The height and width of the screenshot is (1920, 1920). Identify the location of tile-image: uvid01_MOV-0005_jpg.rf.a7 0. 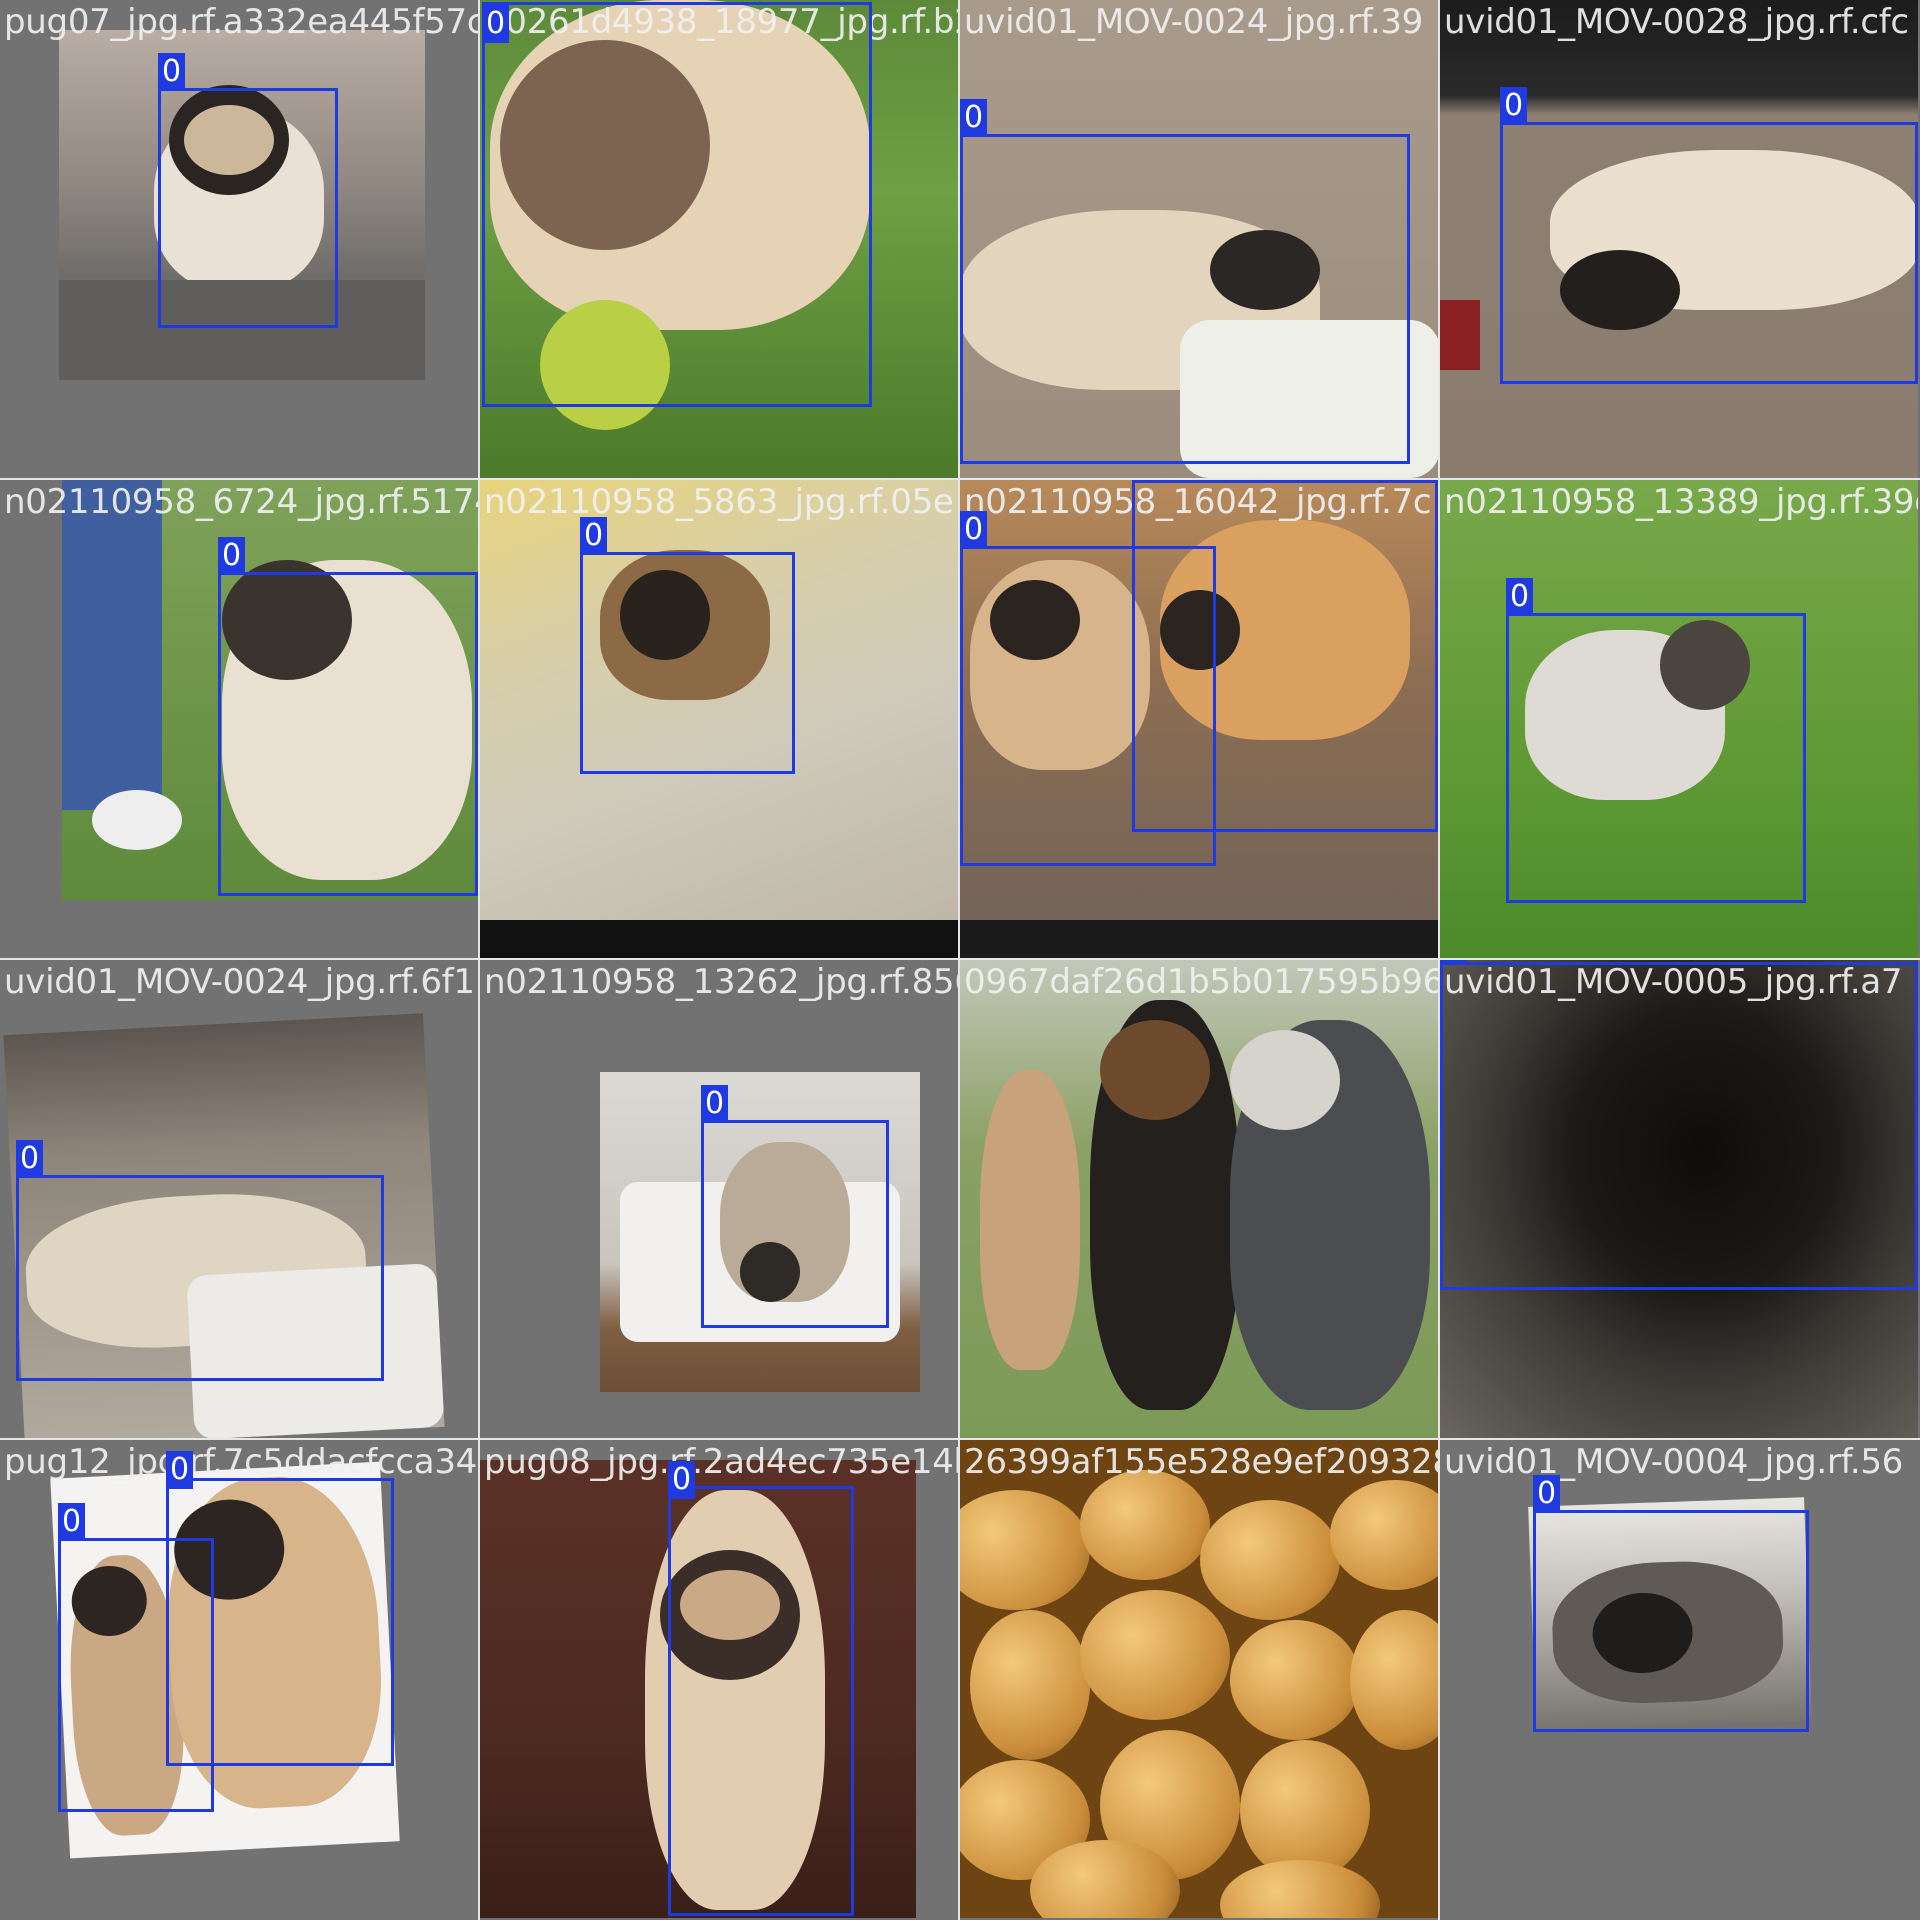
(1679, 1199).